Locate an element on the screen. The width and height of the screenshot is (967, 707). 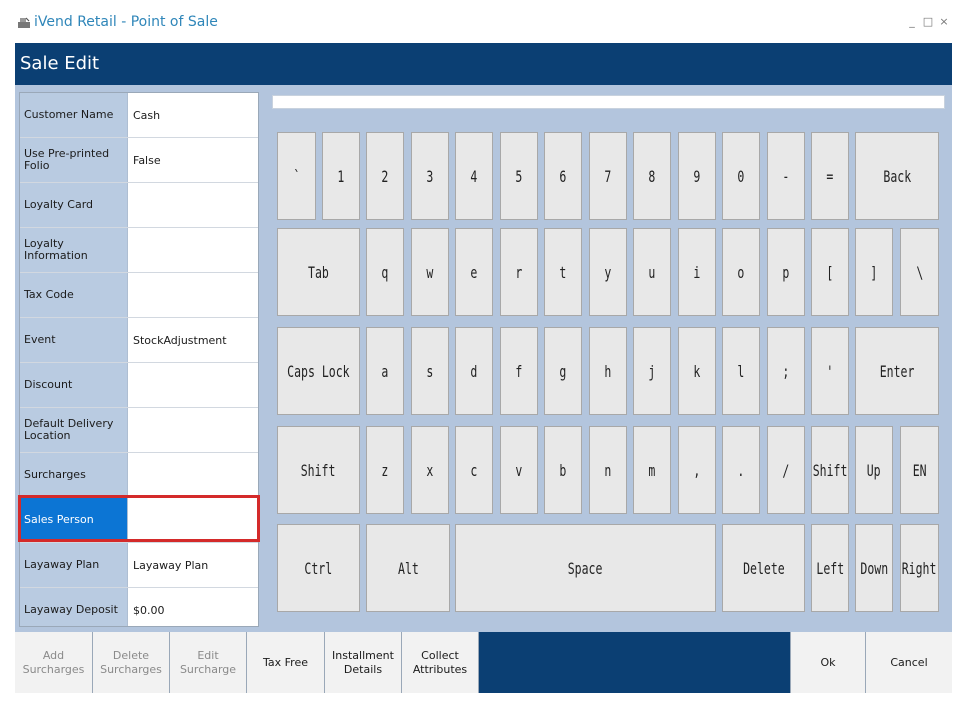
key-1-8: i is located at coordinates (697, 272).